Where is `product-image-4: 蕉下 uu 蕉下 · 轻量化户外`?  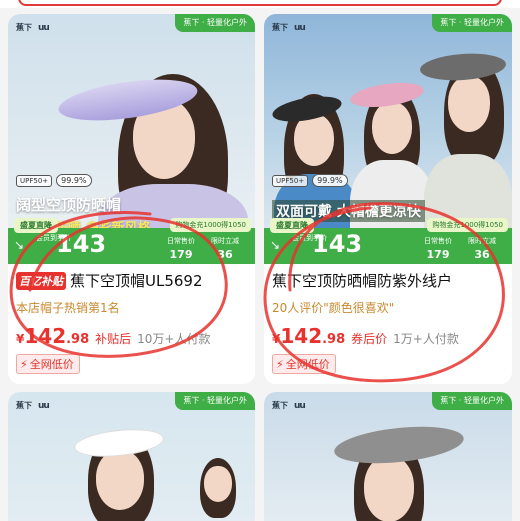
product-image-4: 蕉下 uu 蕉下 · 轻量化户外 is located at coordinates (388, 456).